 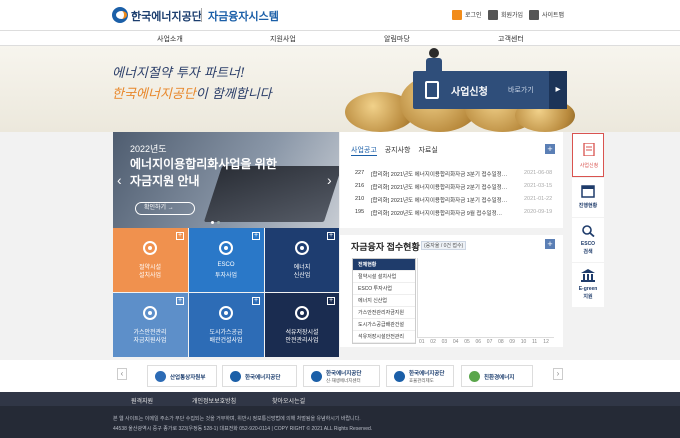 I want to click on chevron-right-icon: ▸, so click(x=558, y=90).